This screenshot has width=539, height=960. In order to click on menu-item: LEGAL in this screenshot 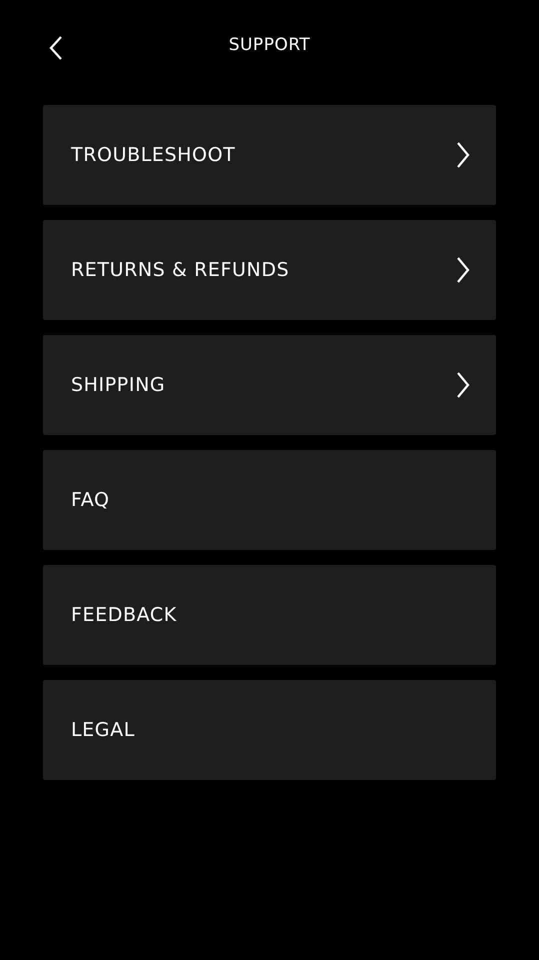, I will do `click(269, 730)`.